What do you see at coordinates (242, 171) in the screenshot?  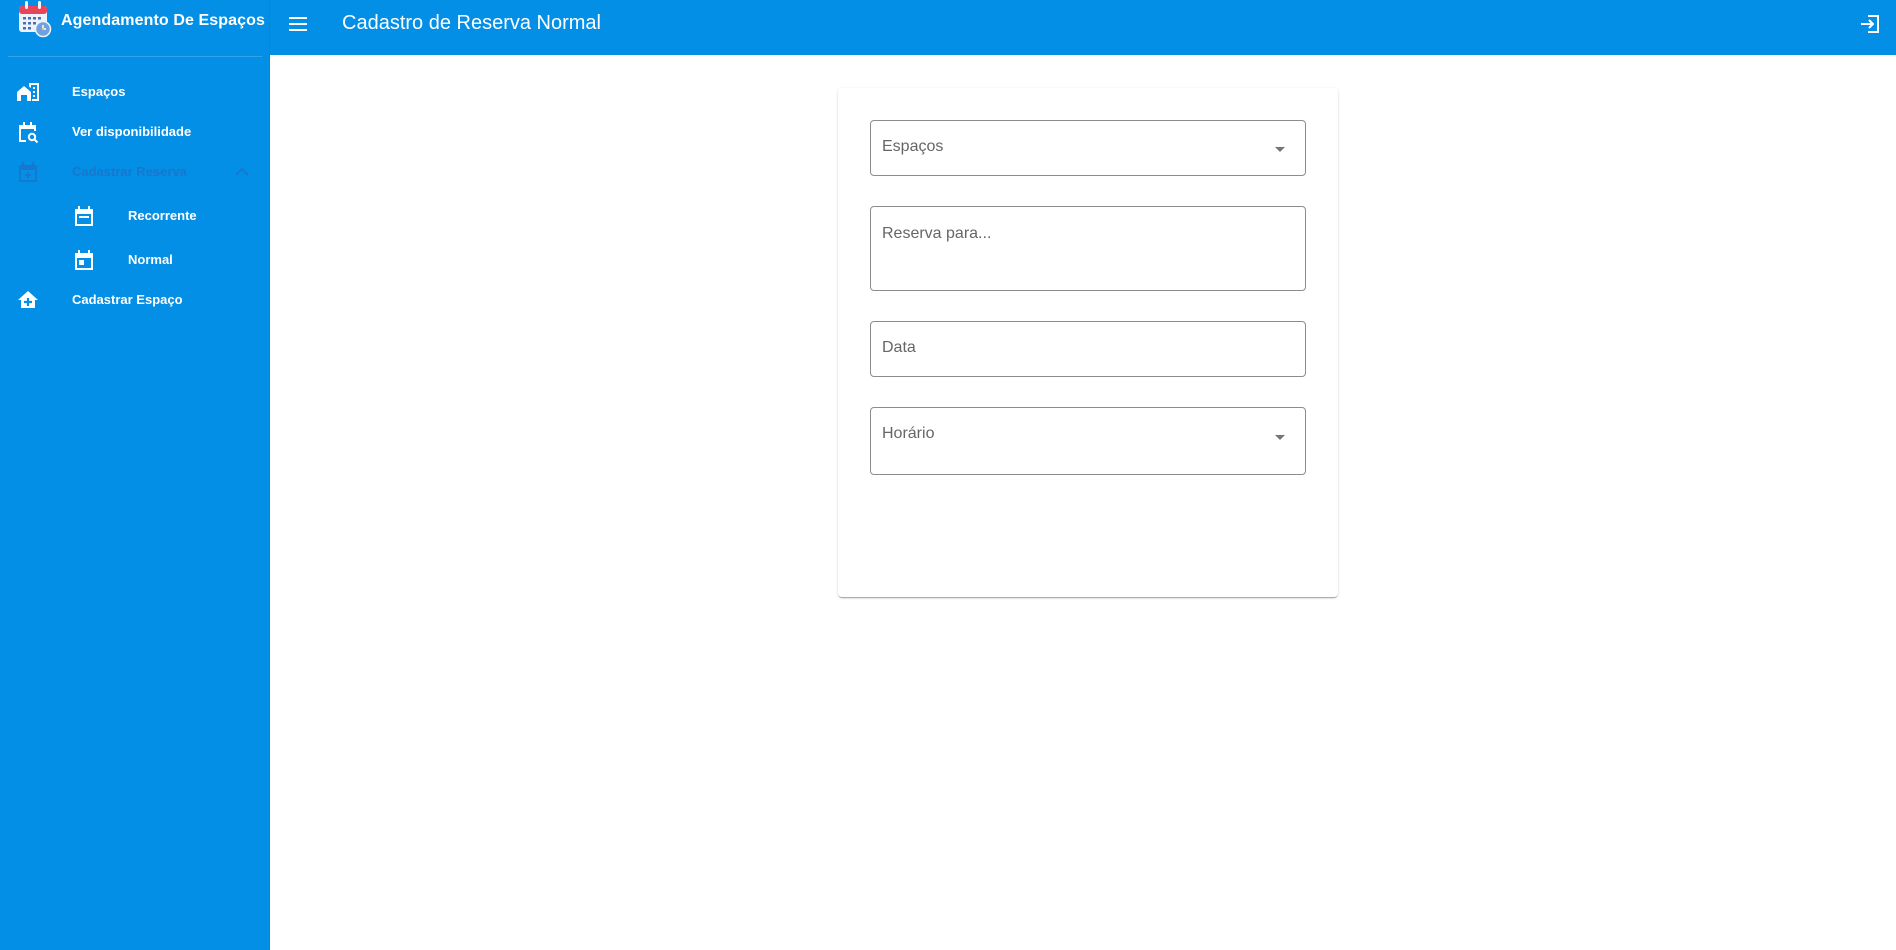 I see `chevron-up-icon` at bounding box center [242, 171].